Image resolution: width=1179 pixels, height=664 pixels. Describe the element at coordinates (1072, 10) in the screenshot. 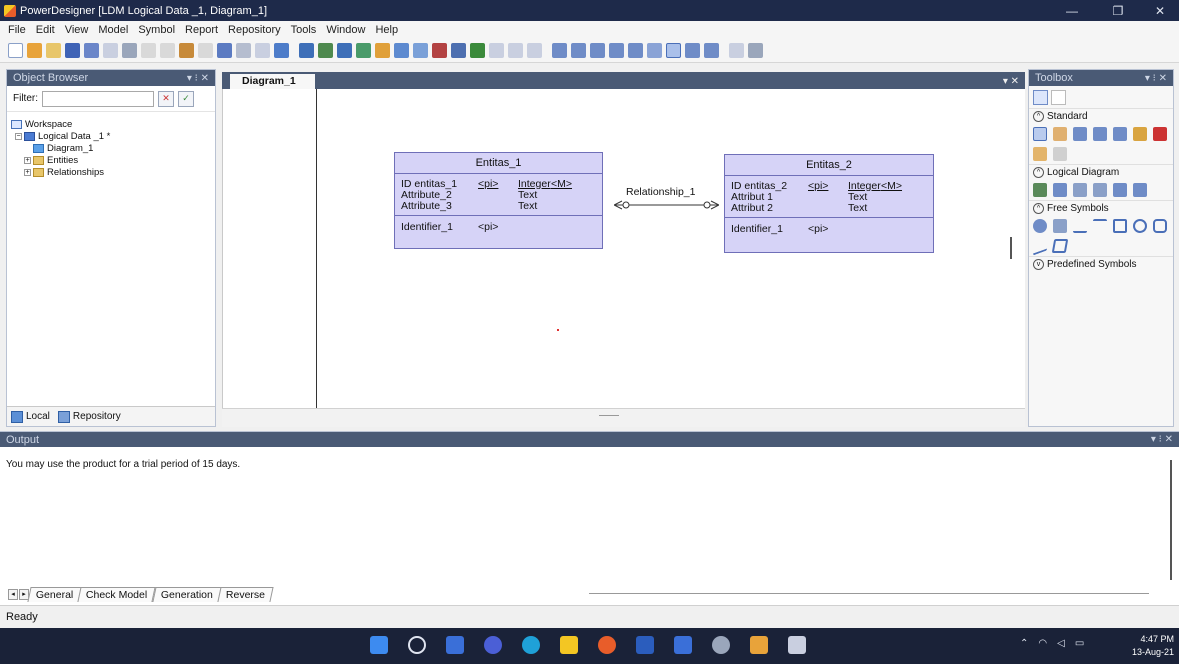

I see `minimize-button: —` at that location.